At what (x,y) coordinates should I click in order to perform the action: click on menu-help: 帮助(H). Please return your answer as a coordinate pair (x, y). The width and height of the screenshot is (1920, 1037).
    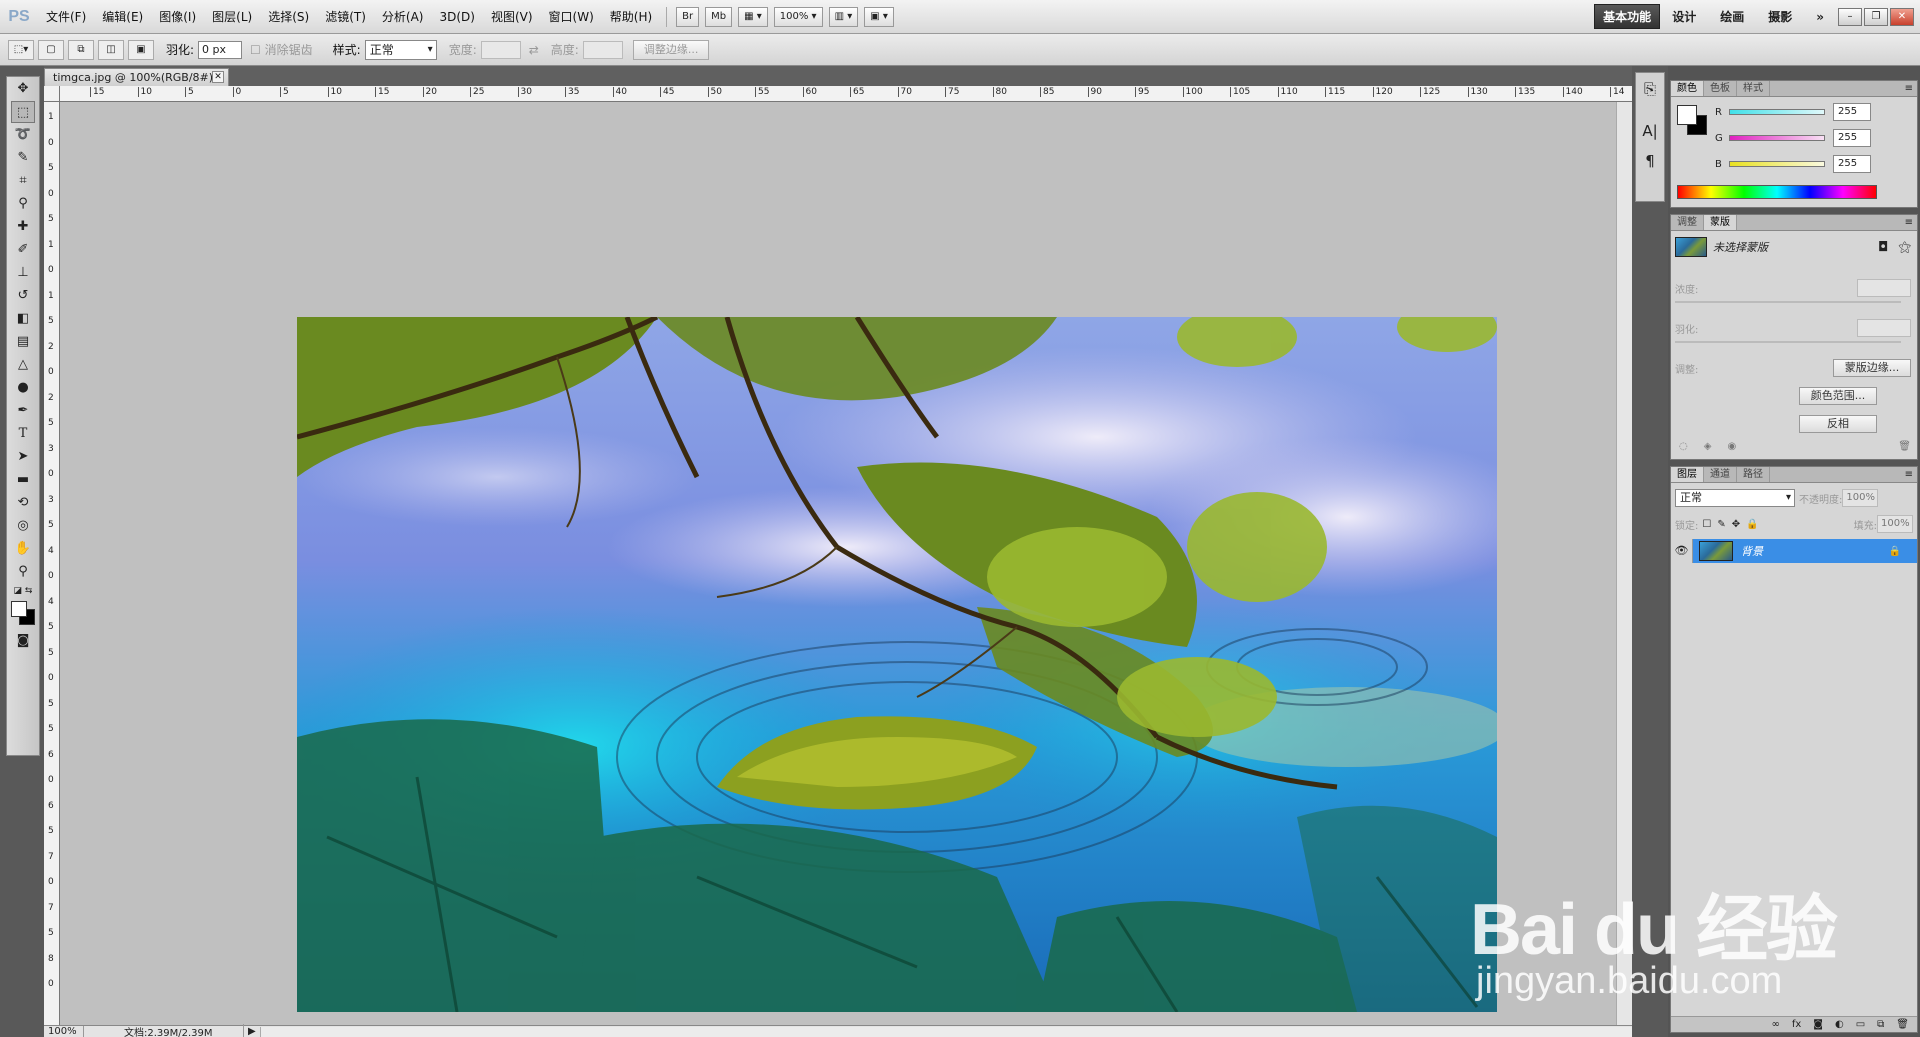
    Looking at the image, I should click on (631, 16).